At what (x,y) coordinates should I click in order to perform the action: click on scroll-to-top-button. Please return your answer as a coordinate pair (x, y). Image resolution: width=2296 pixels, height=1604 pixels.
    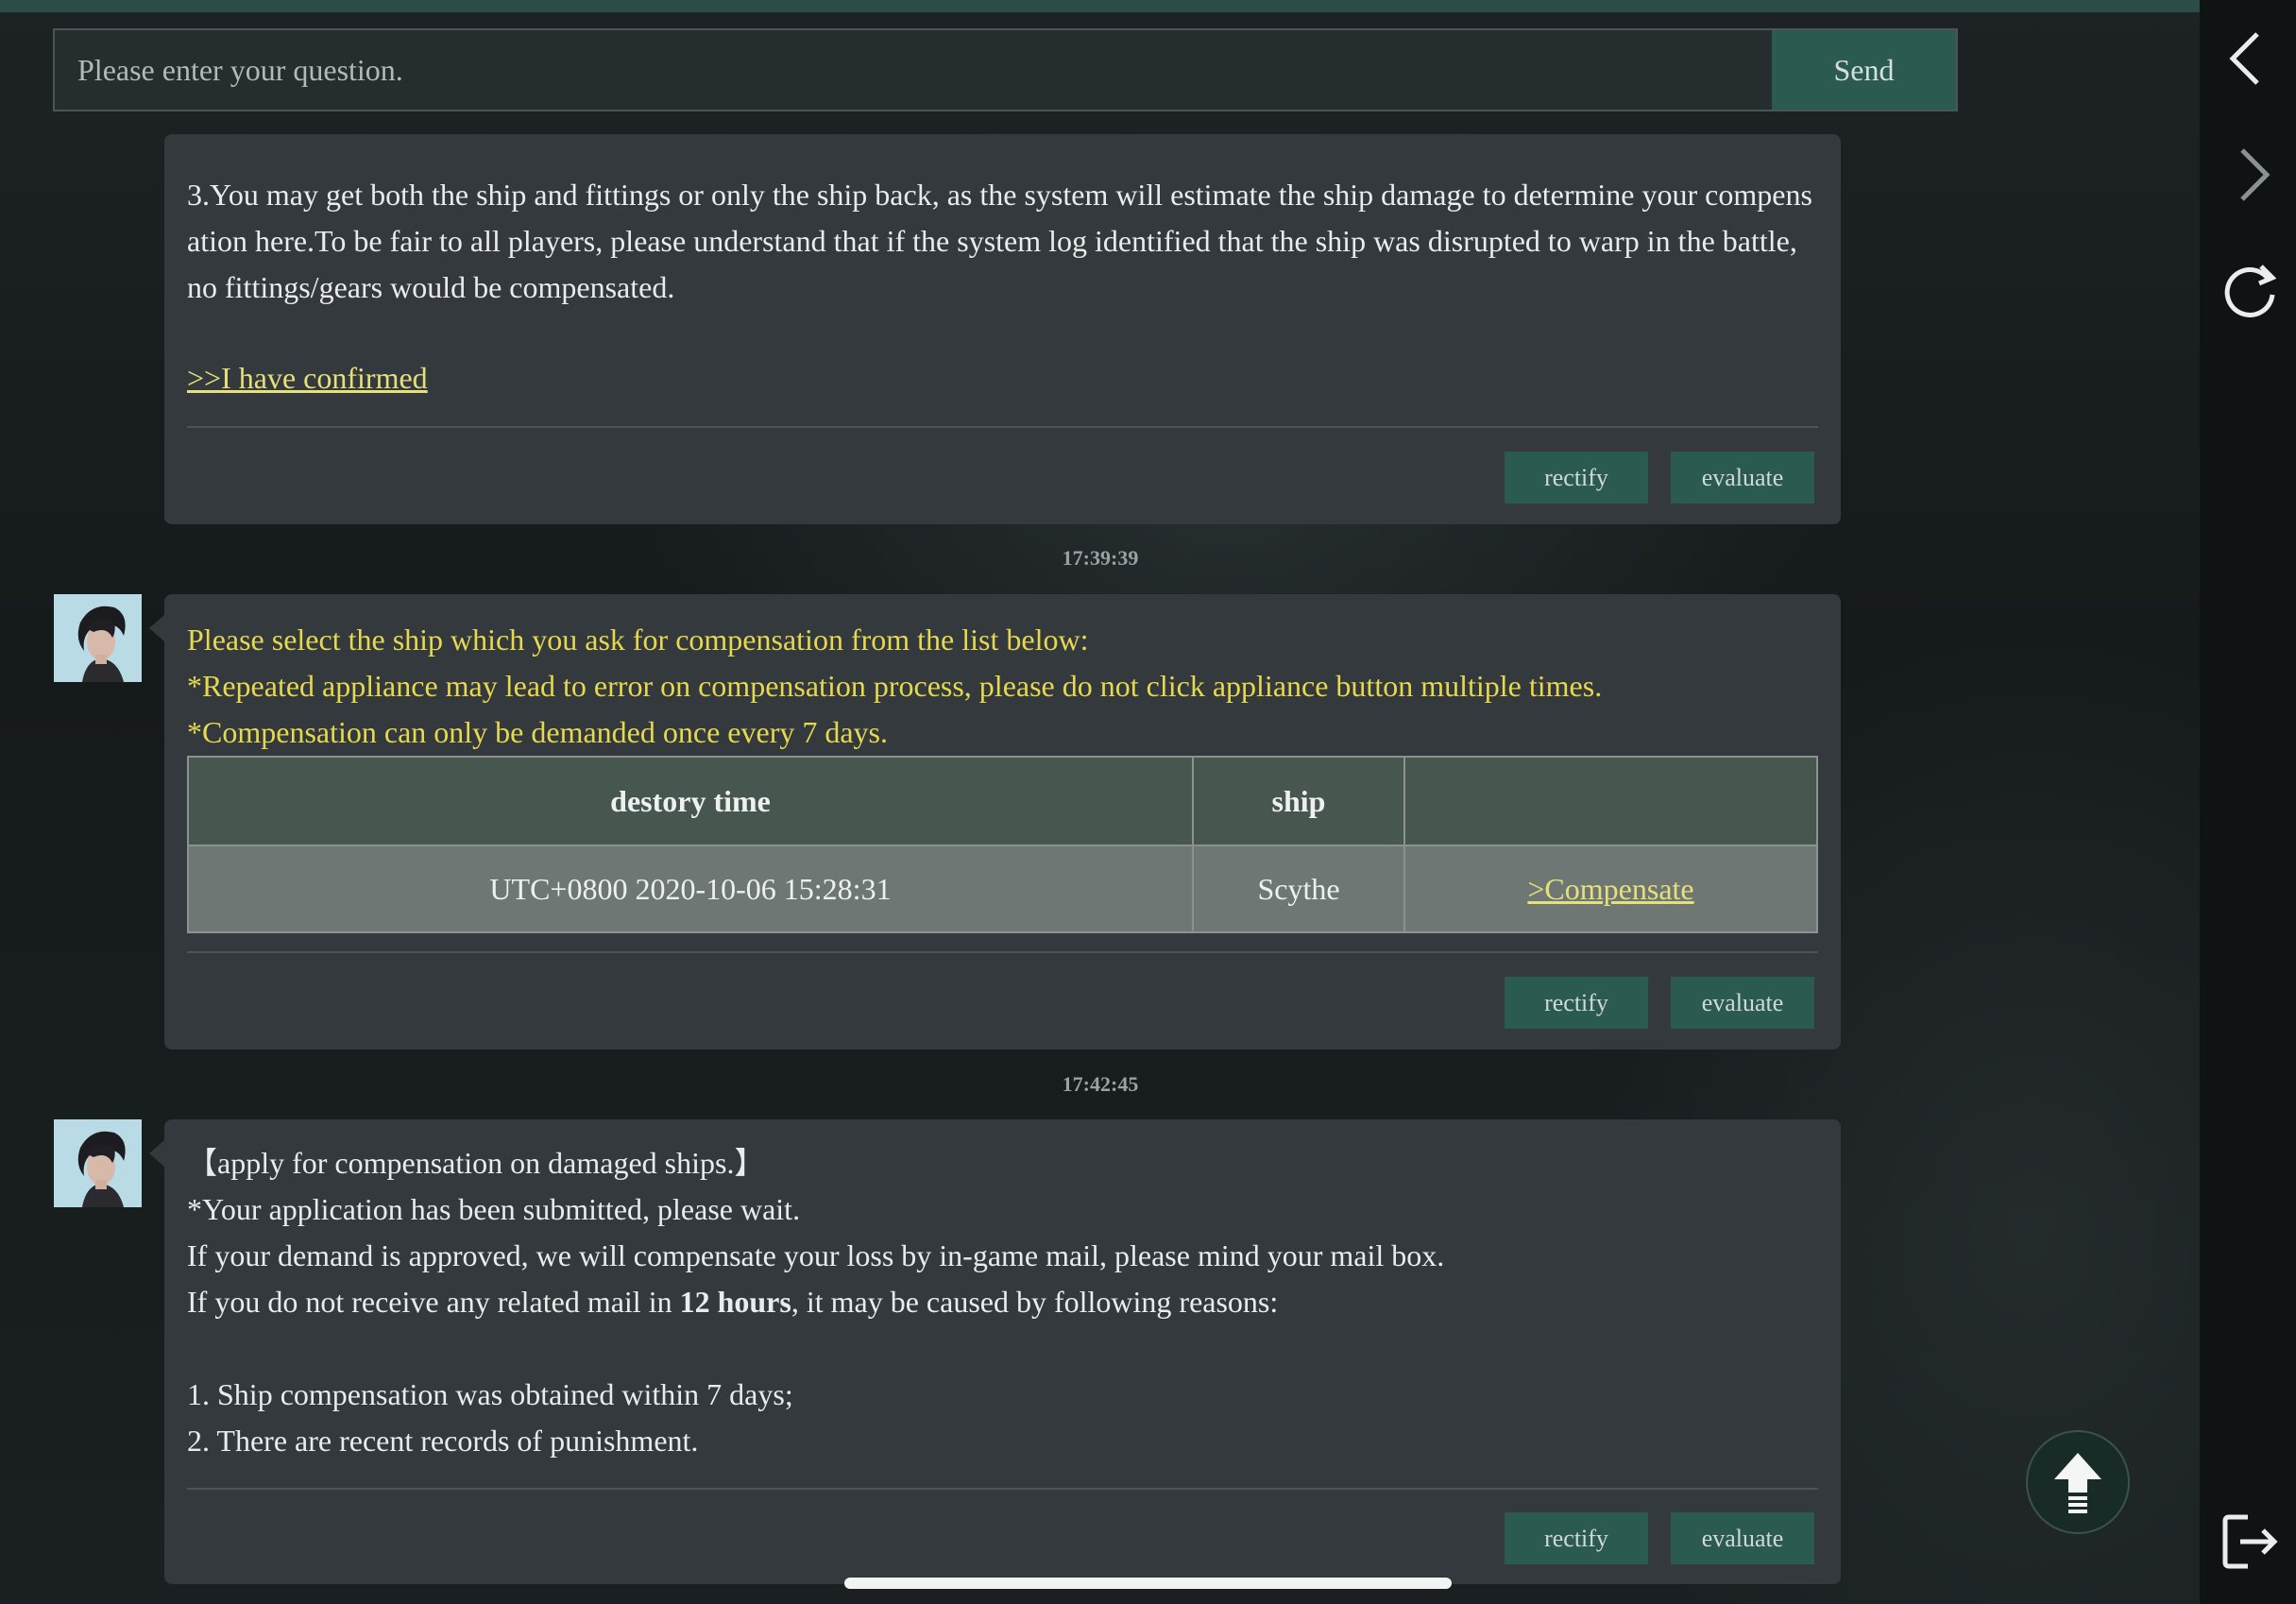
    Looking at the image, I should click on (2078, 1482).